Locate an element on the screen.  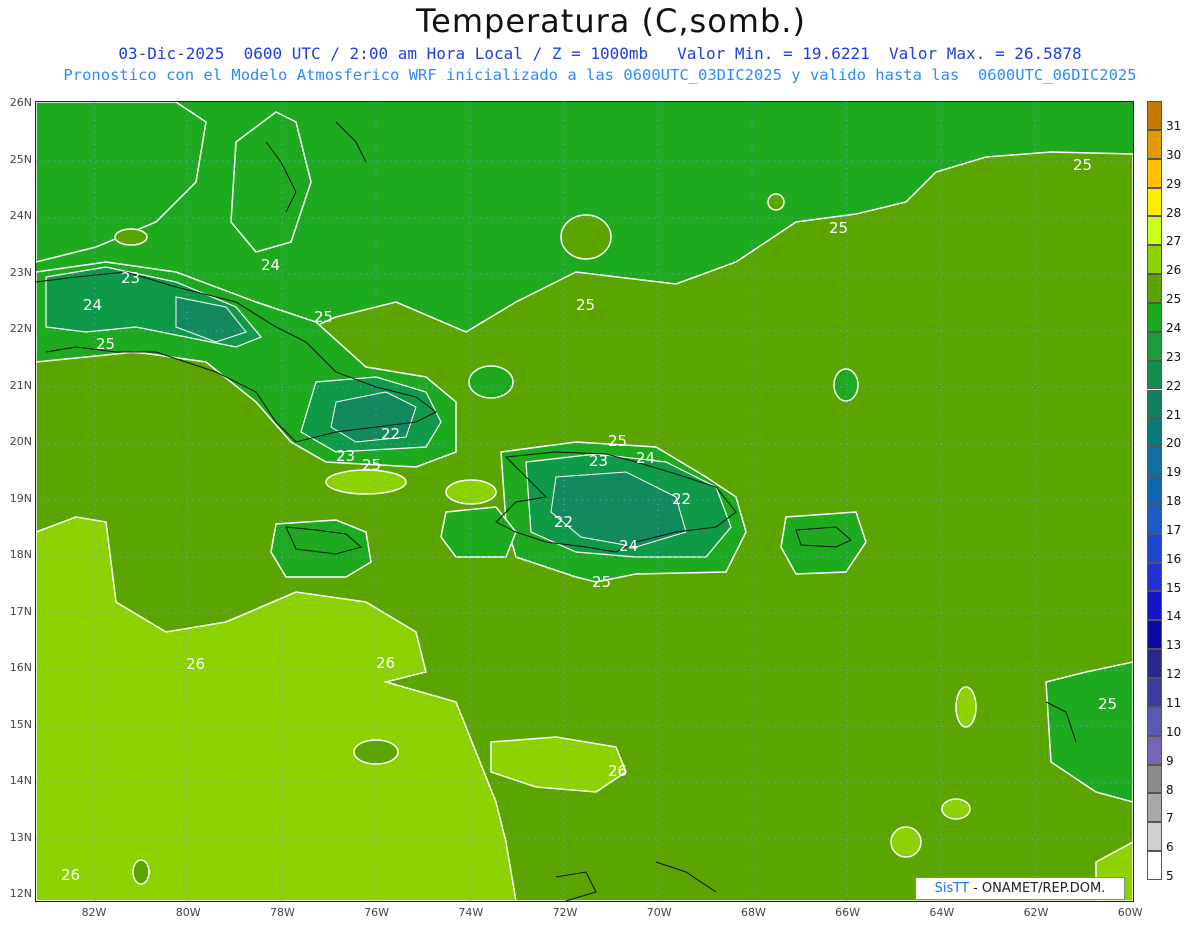
lon-label: 70W is located at coordinates (659, 912).